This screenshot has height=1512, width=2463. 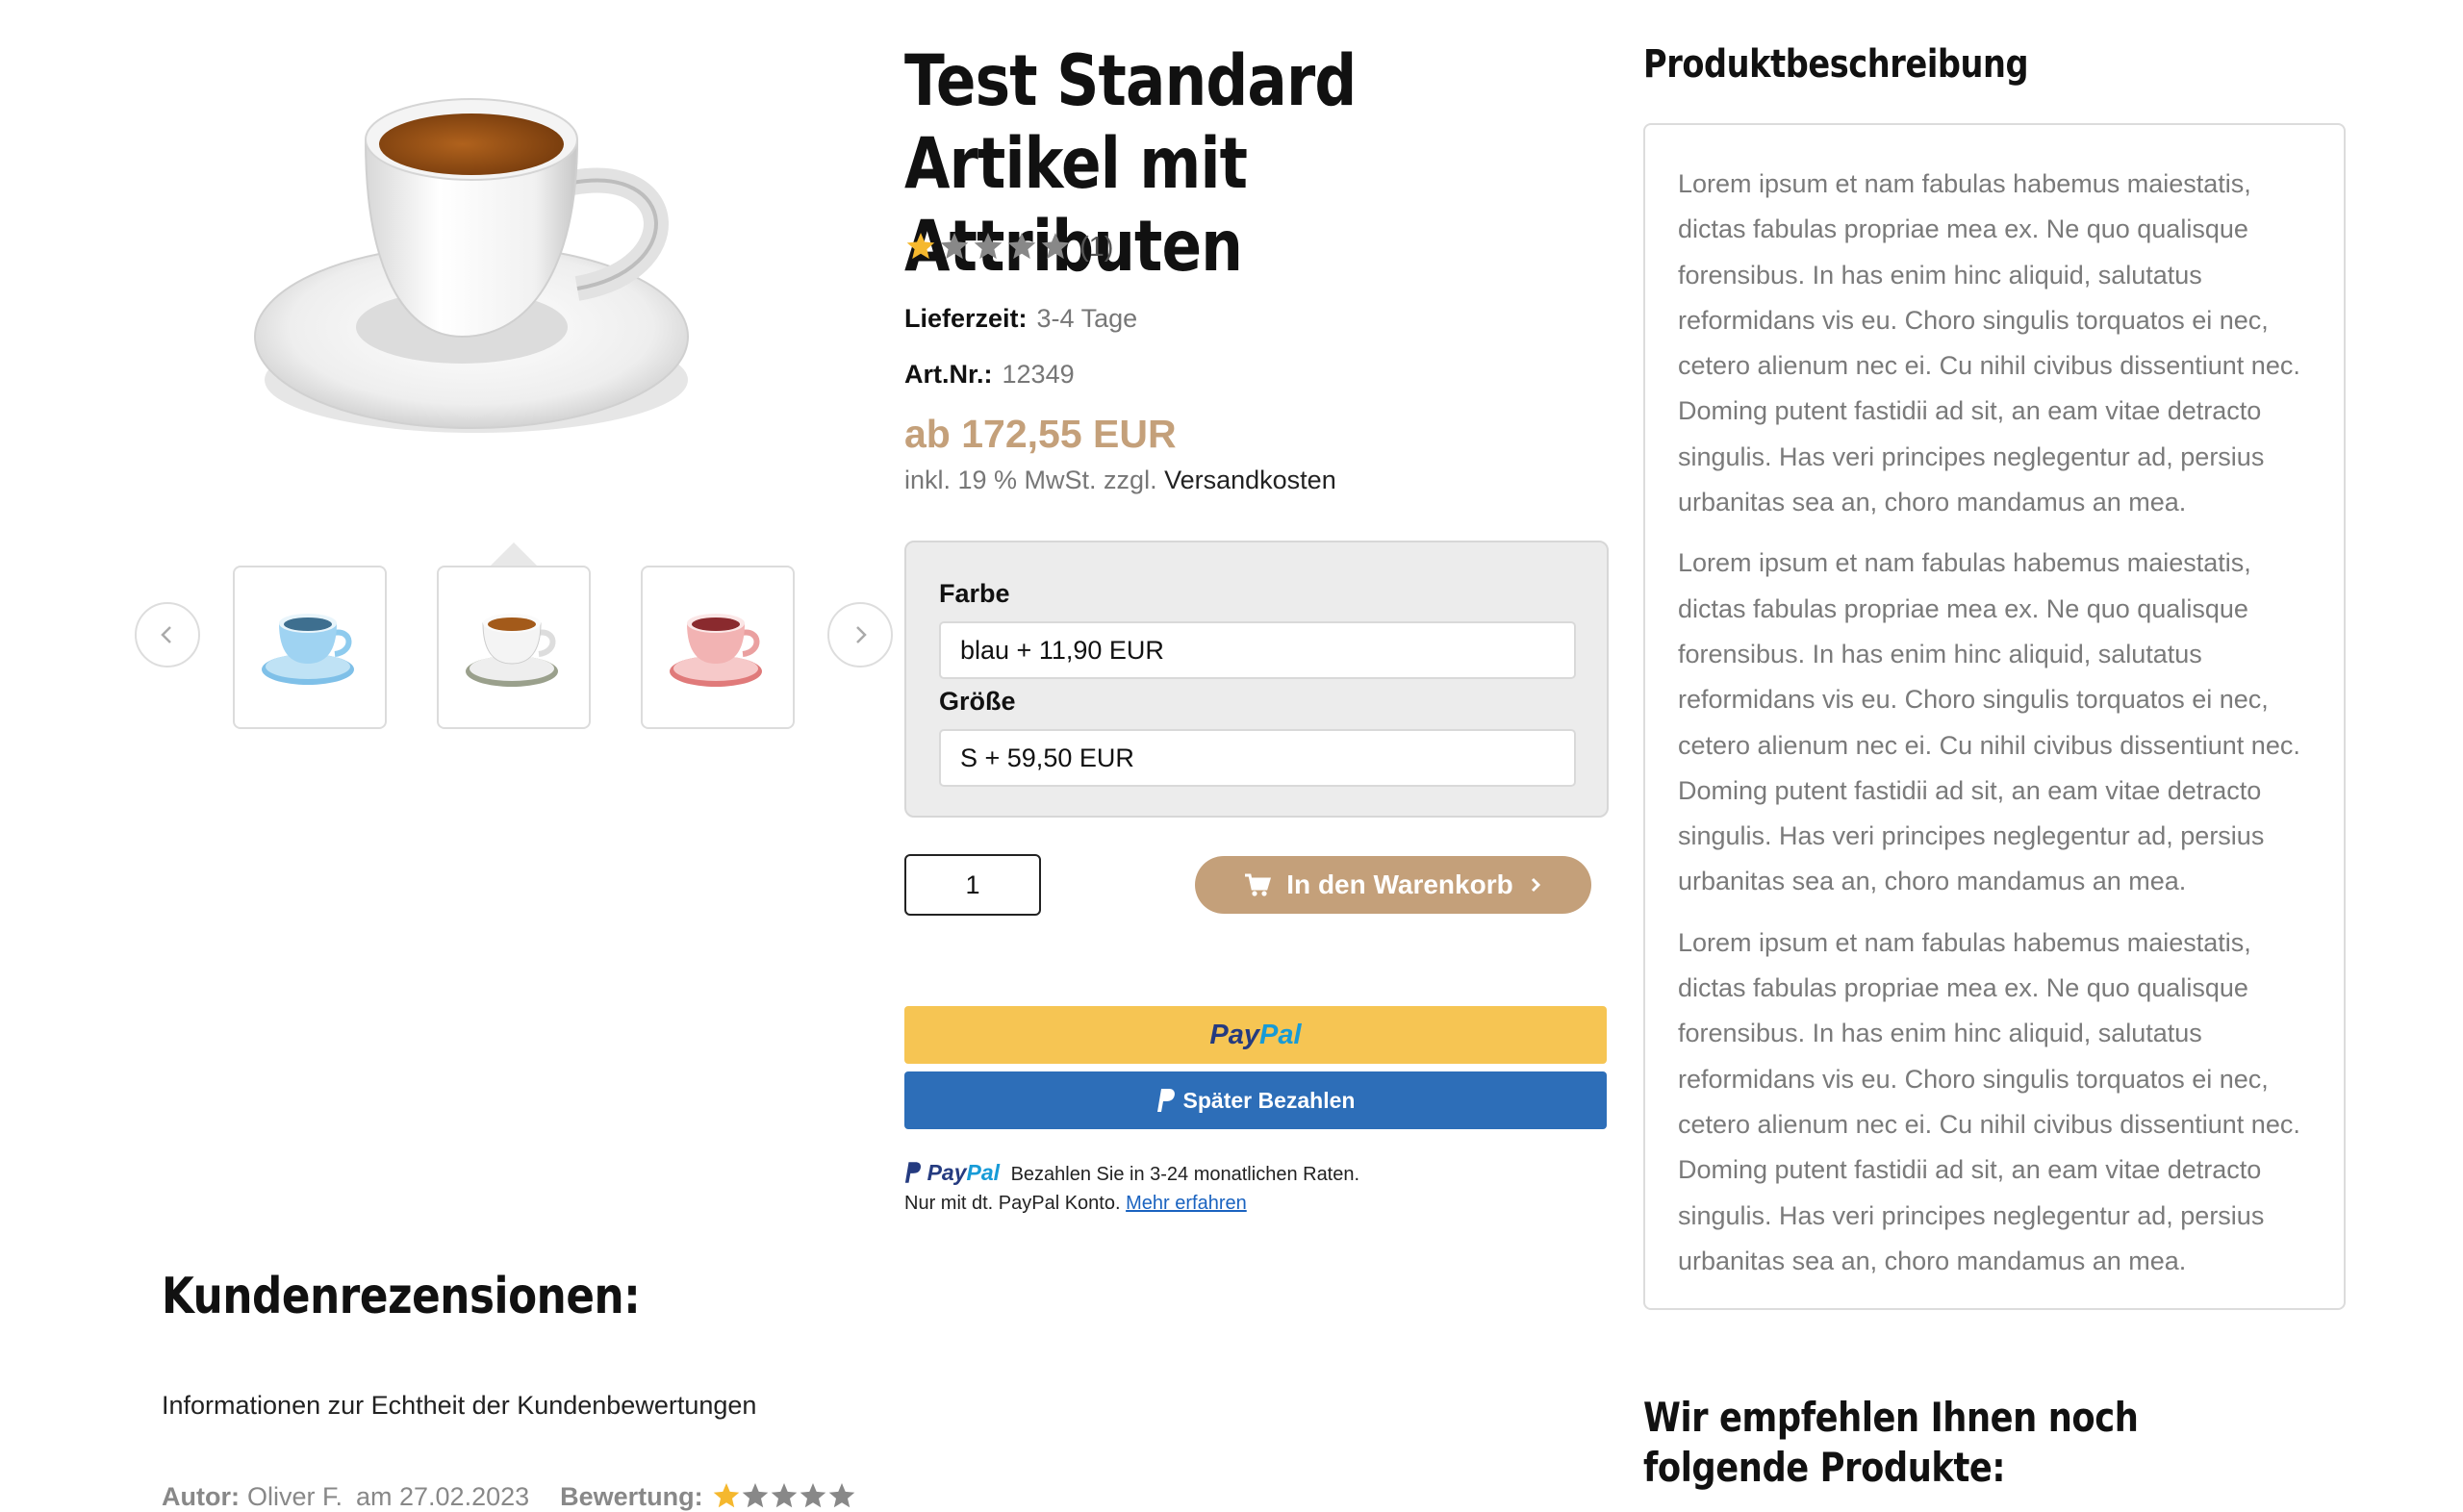 I want to click on gallery-next-button, so click(x=860, y=635).